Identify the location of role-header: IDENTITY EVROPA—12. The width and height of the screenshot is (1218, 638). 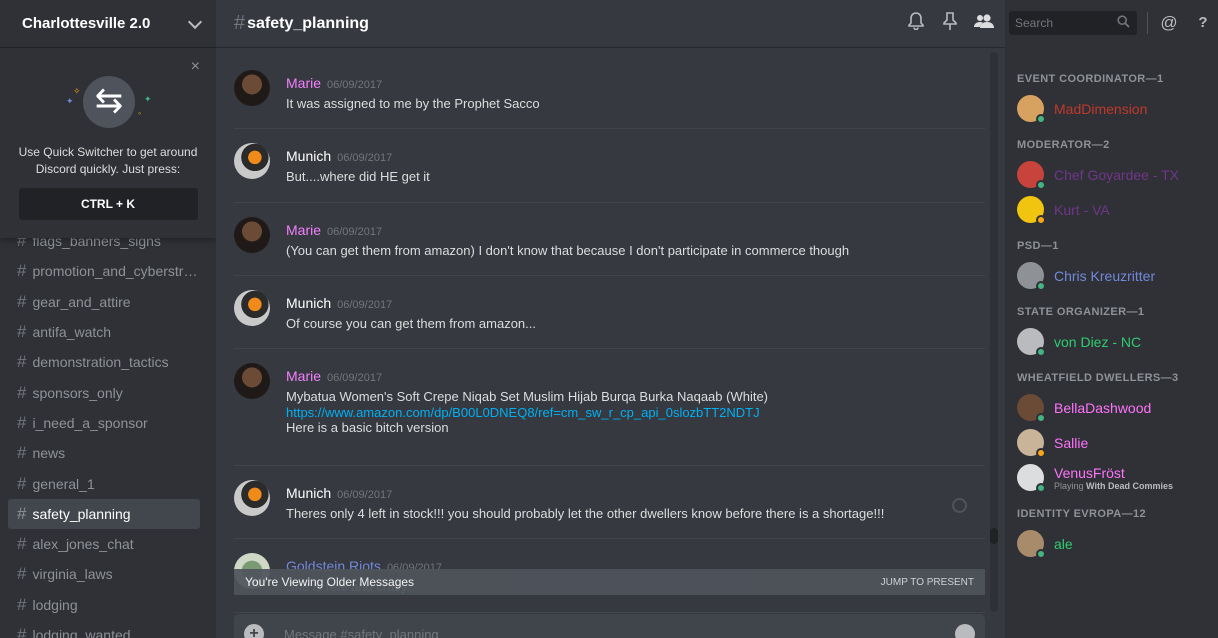
(1082, 514).